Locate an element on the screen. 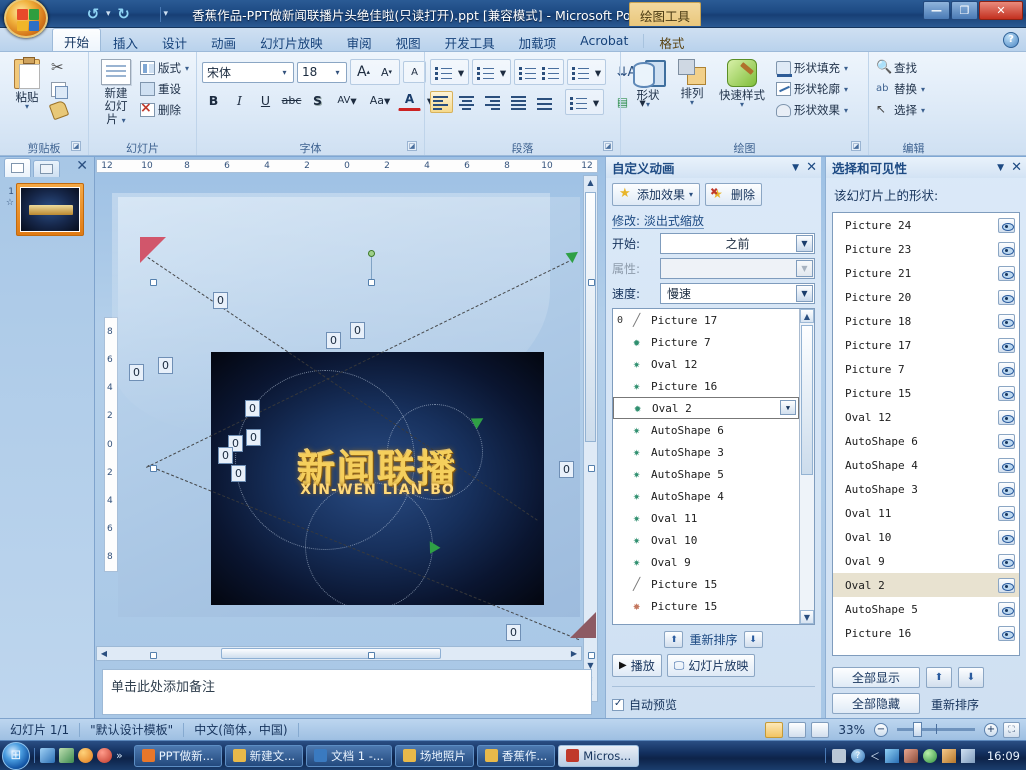 The height and width of the screenshot is (770, 1026). list-item: ✷ AutoShape 6 is located at coordinates (706, 430).